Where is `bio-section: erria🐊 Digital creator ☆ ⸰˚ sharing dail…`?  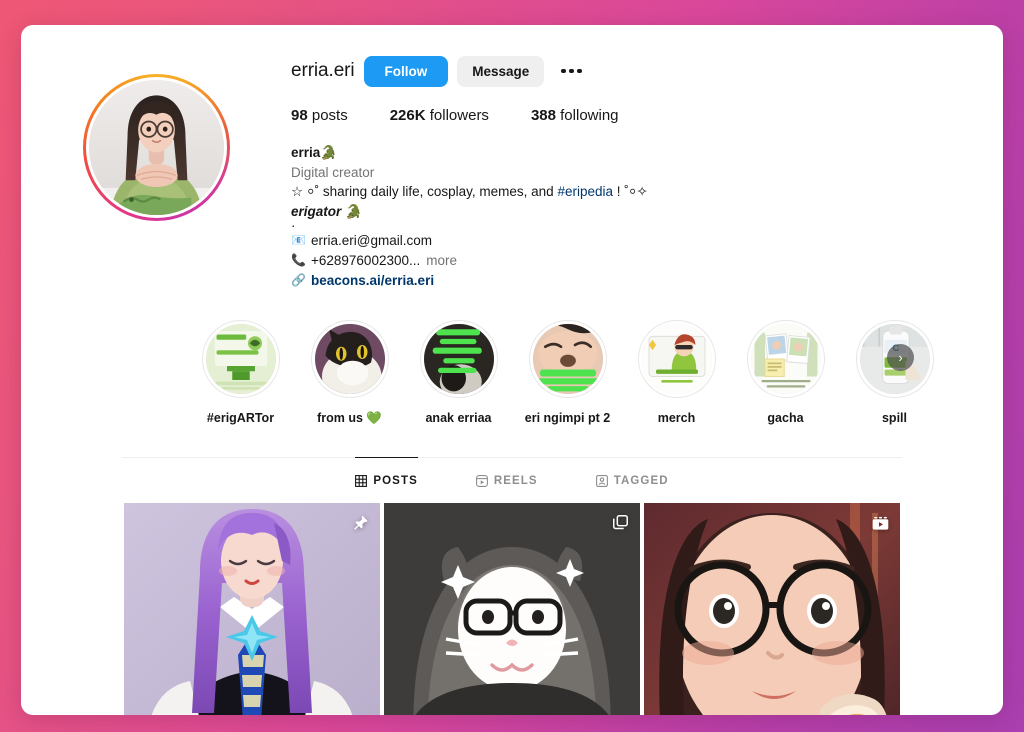
bio-section: erria🐊 Digital creator ☆ ⸰˚ sharing dail… is located at coordinates (647, 216).